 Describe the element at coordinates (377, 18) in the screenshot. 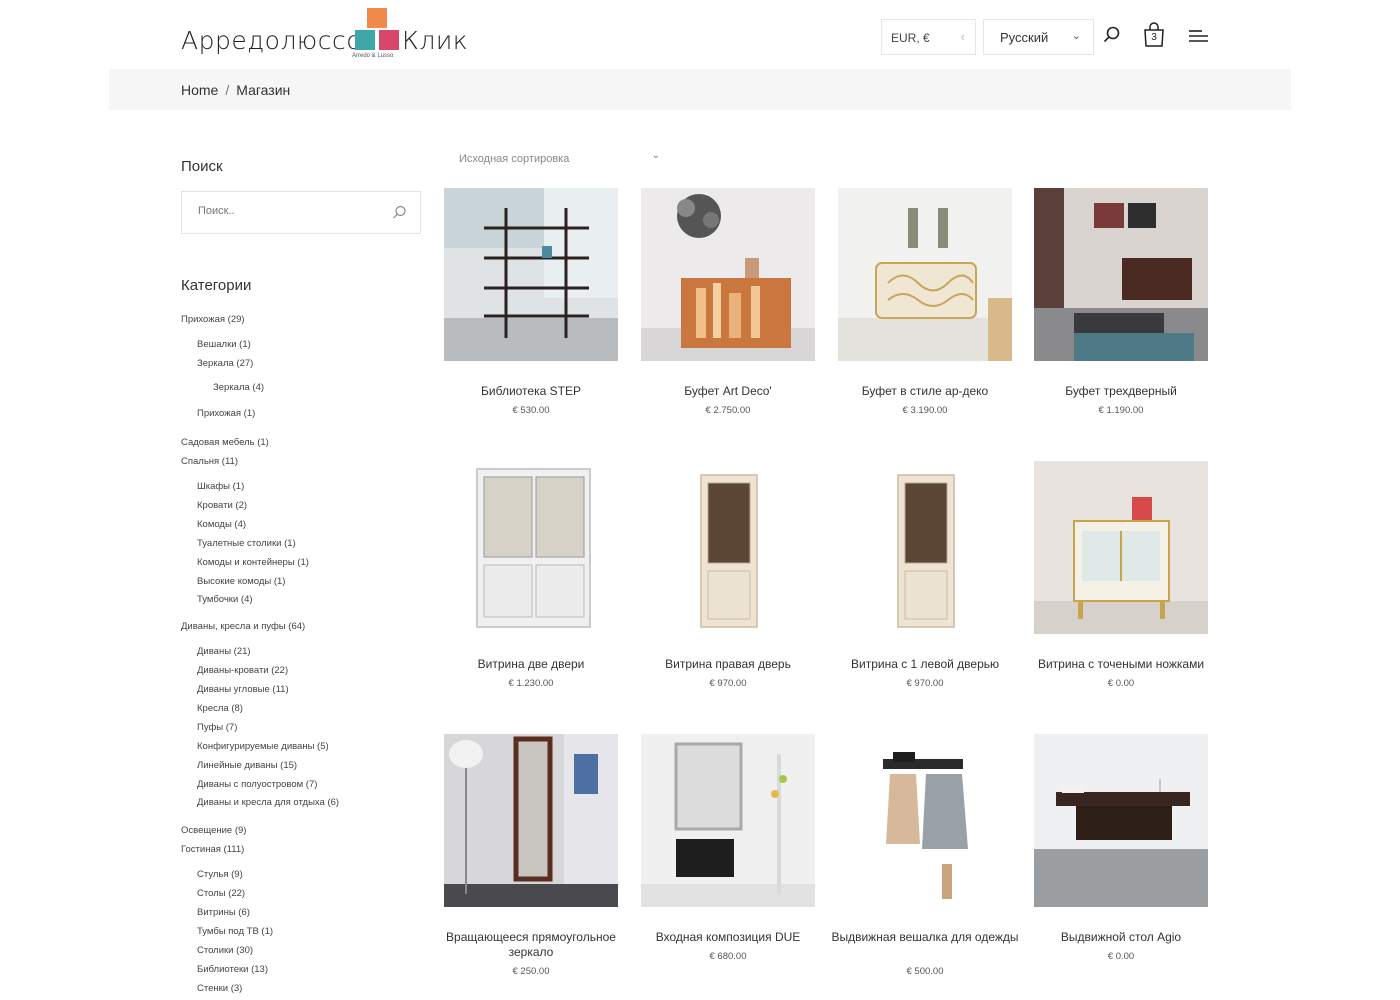

I see `logo-square-orange` at that location.